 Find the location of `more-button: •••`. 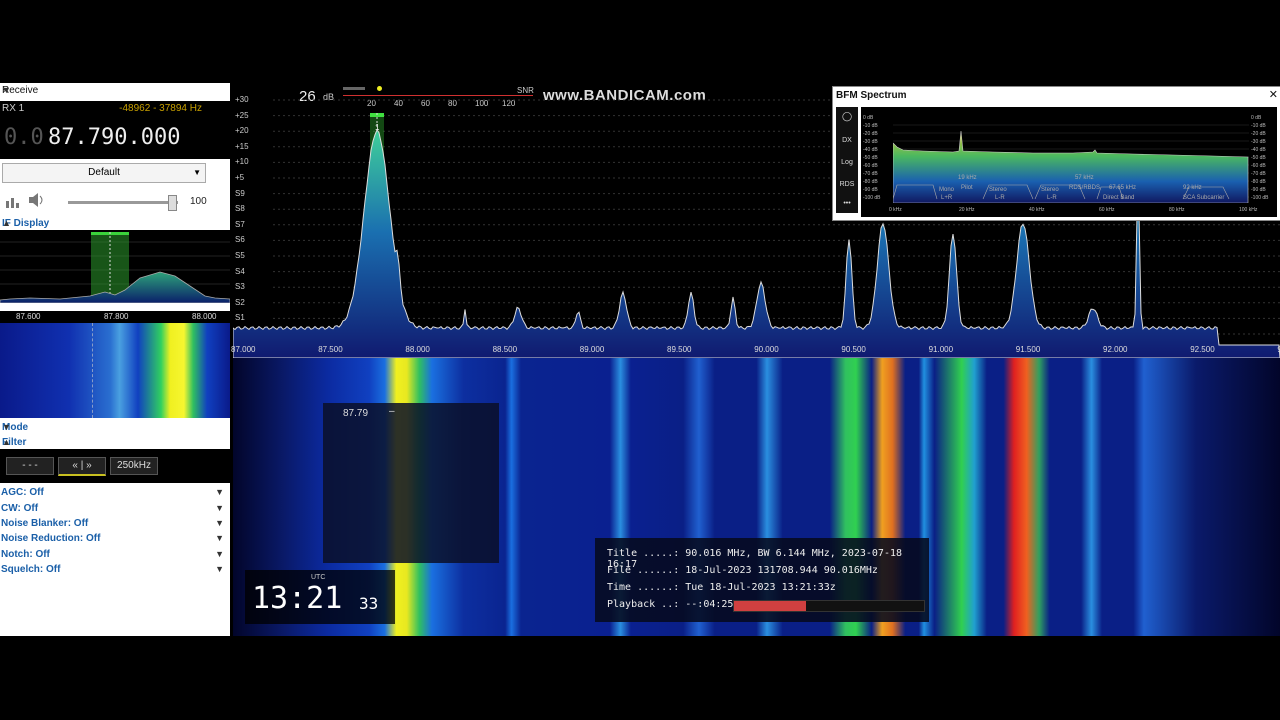

more-button: ••• is located at coordinates (847, 204).